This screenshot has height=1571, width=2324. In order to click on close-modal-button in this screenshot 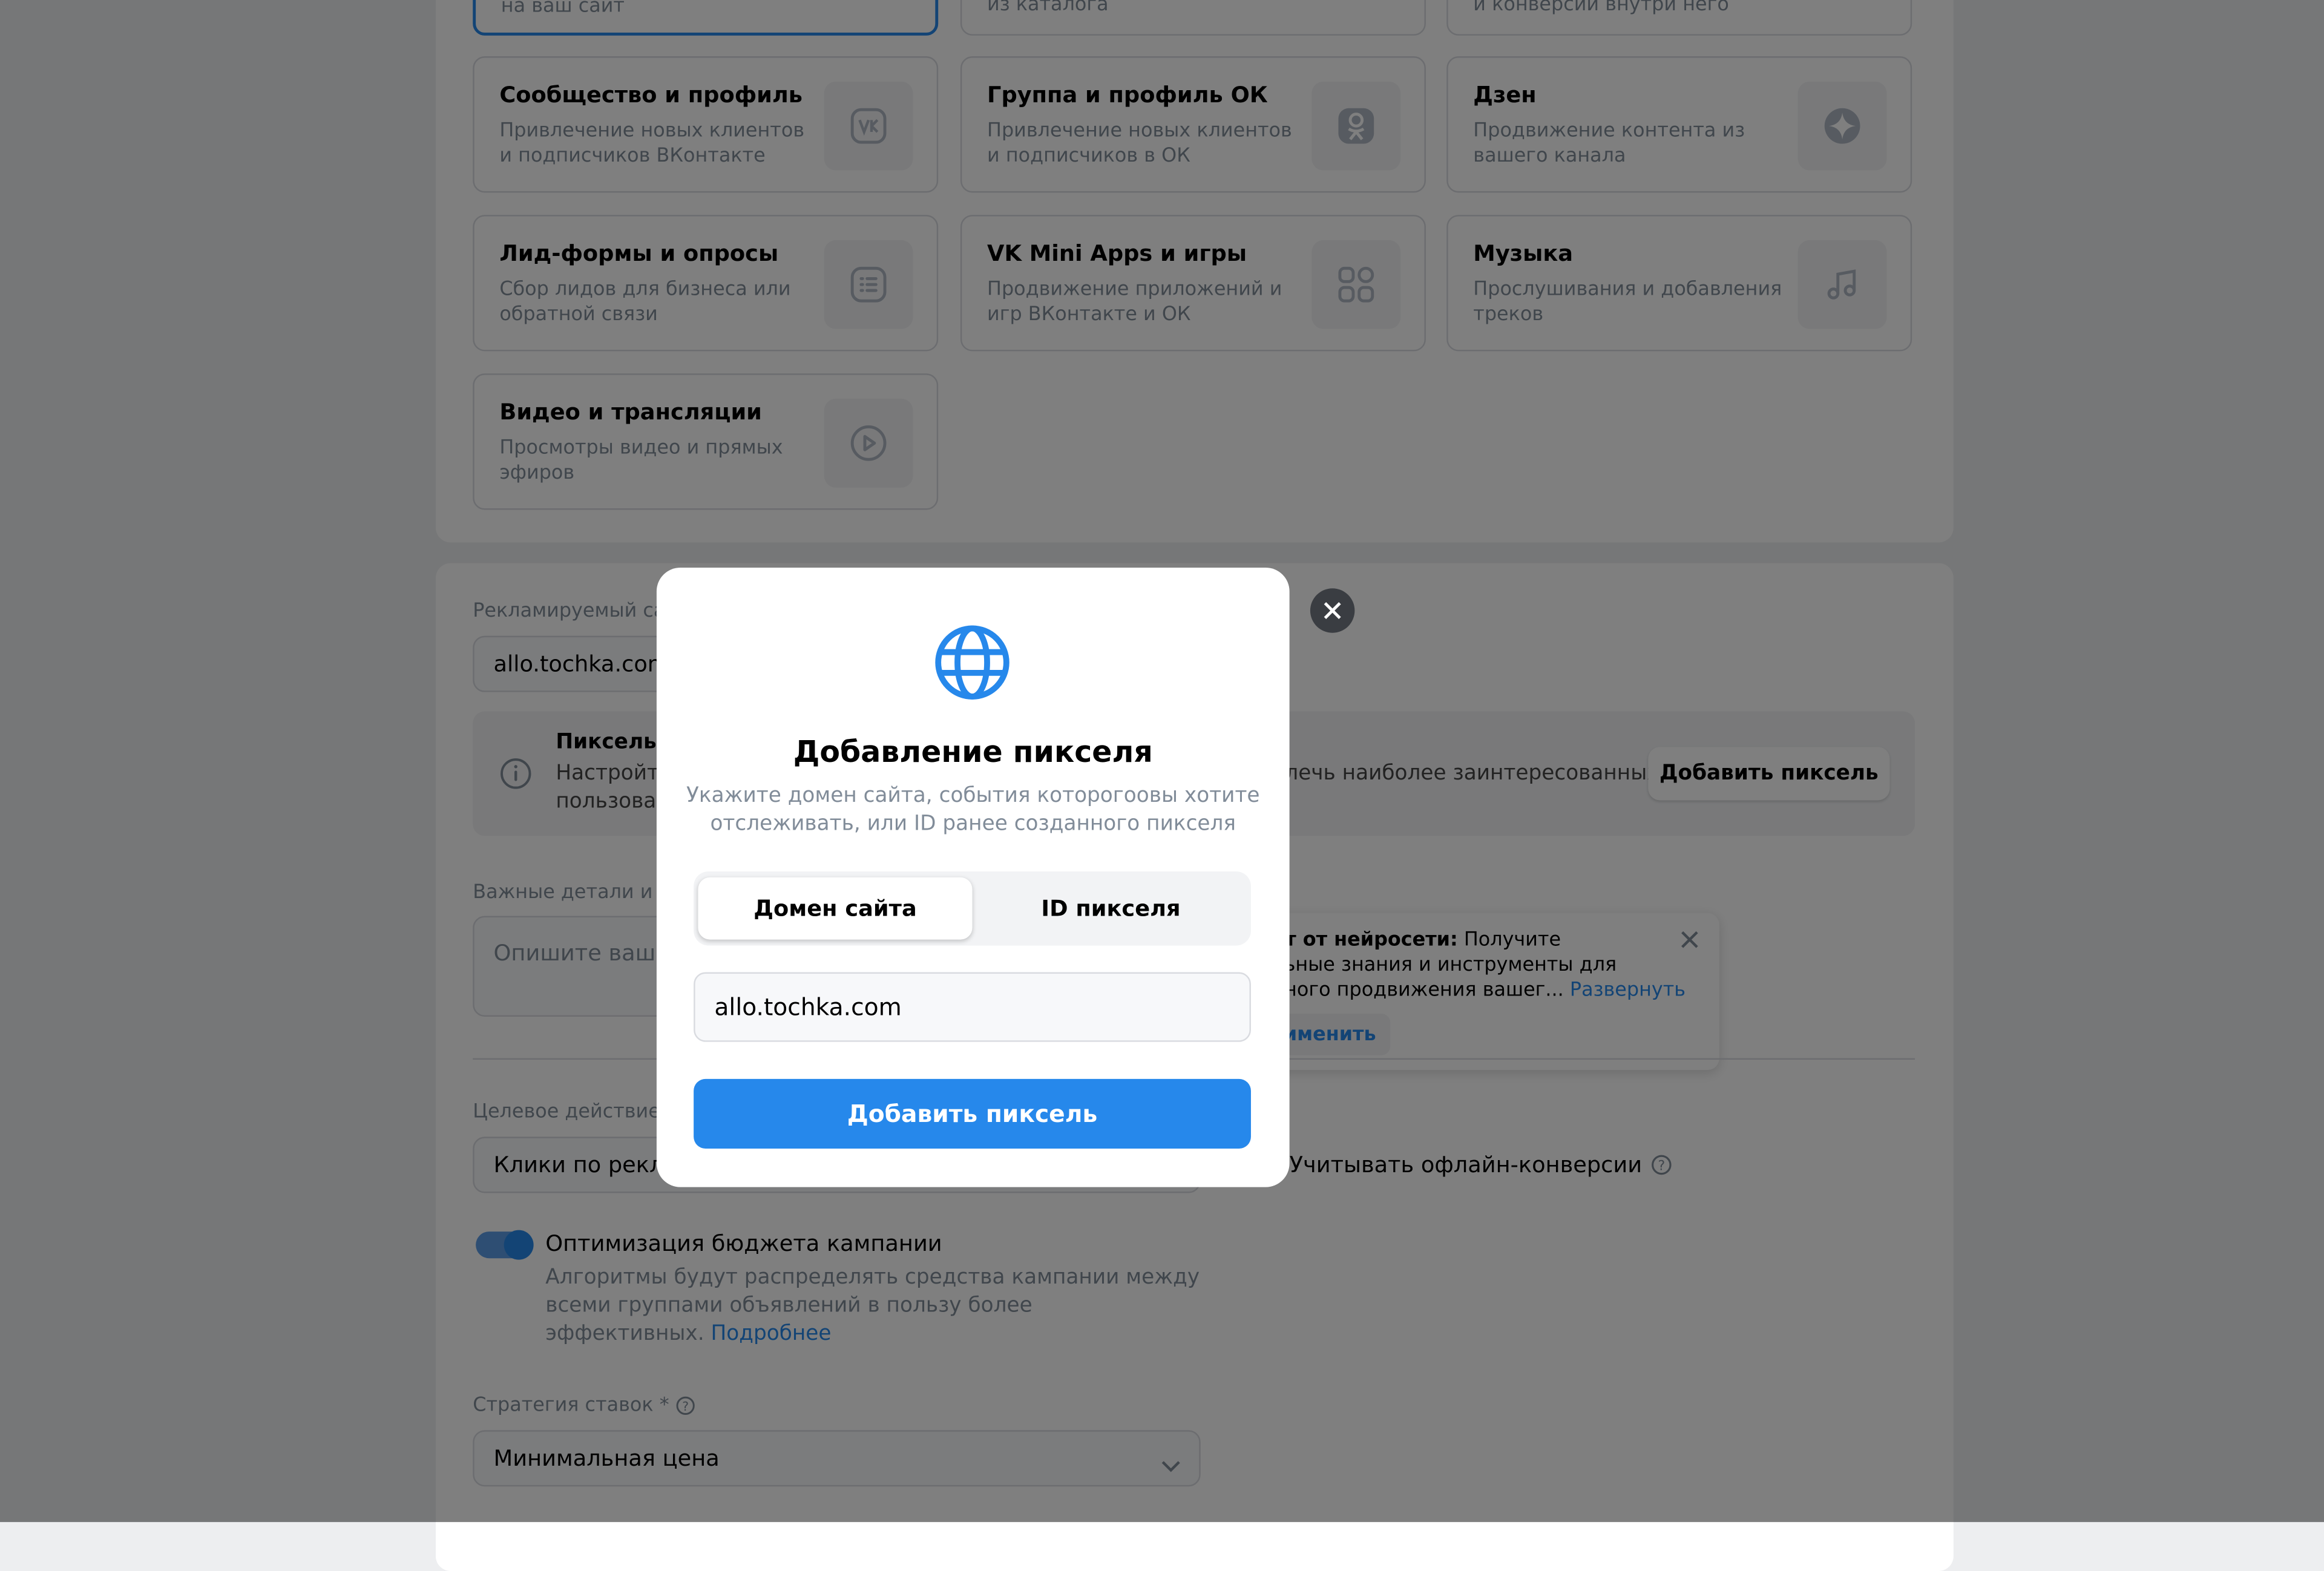, I will do `click(1332, 610)`.